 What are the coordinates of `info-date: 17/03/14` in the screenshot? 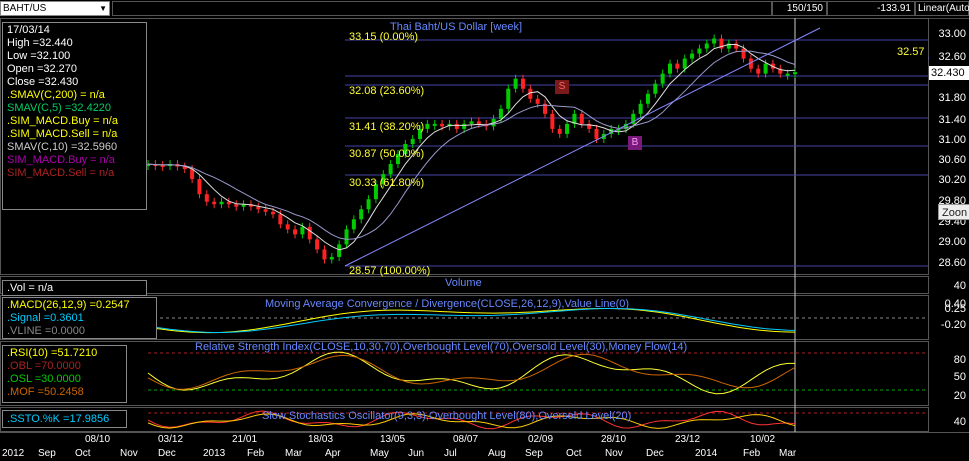 It's located at (28, 30).